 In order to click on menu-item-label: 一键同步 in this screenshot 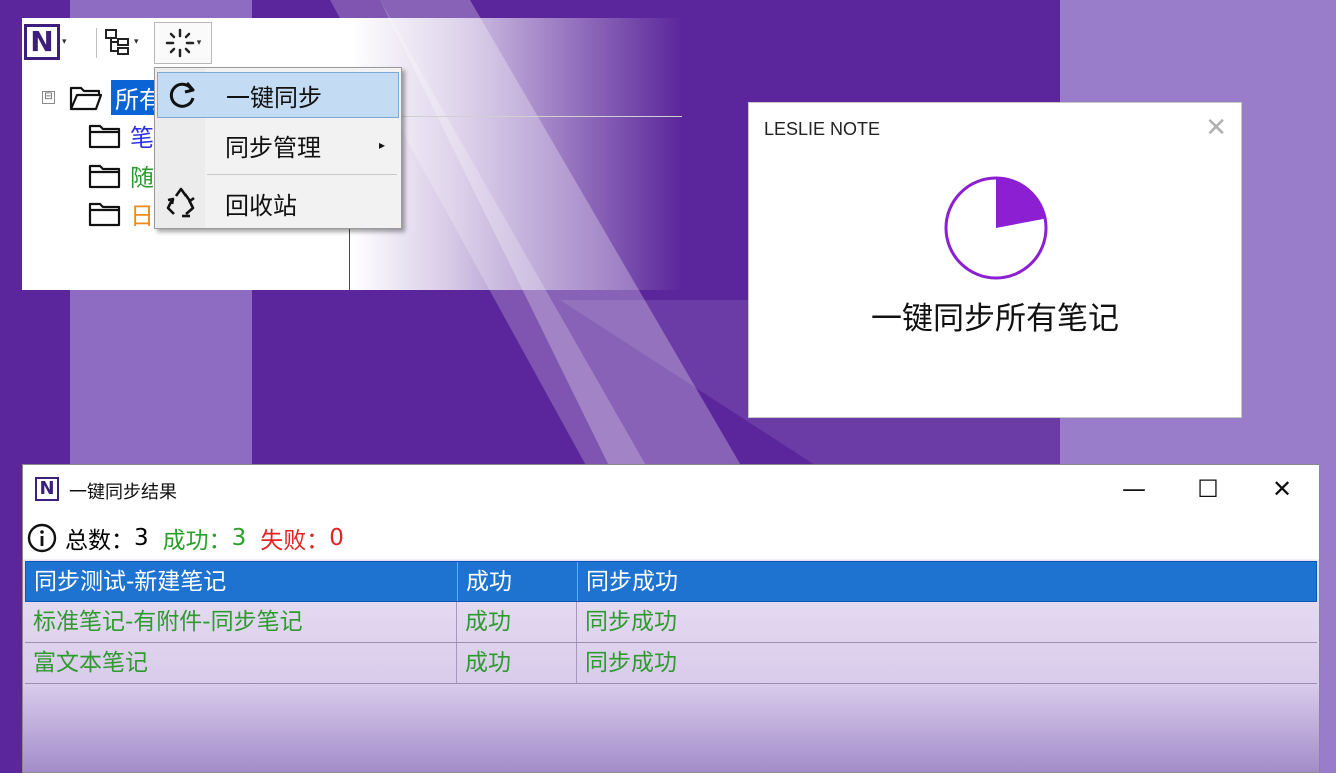, I will do `click(274, 97)`.